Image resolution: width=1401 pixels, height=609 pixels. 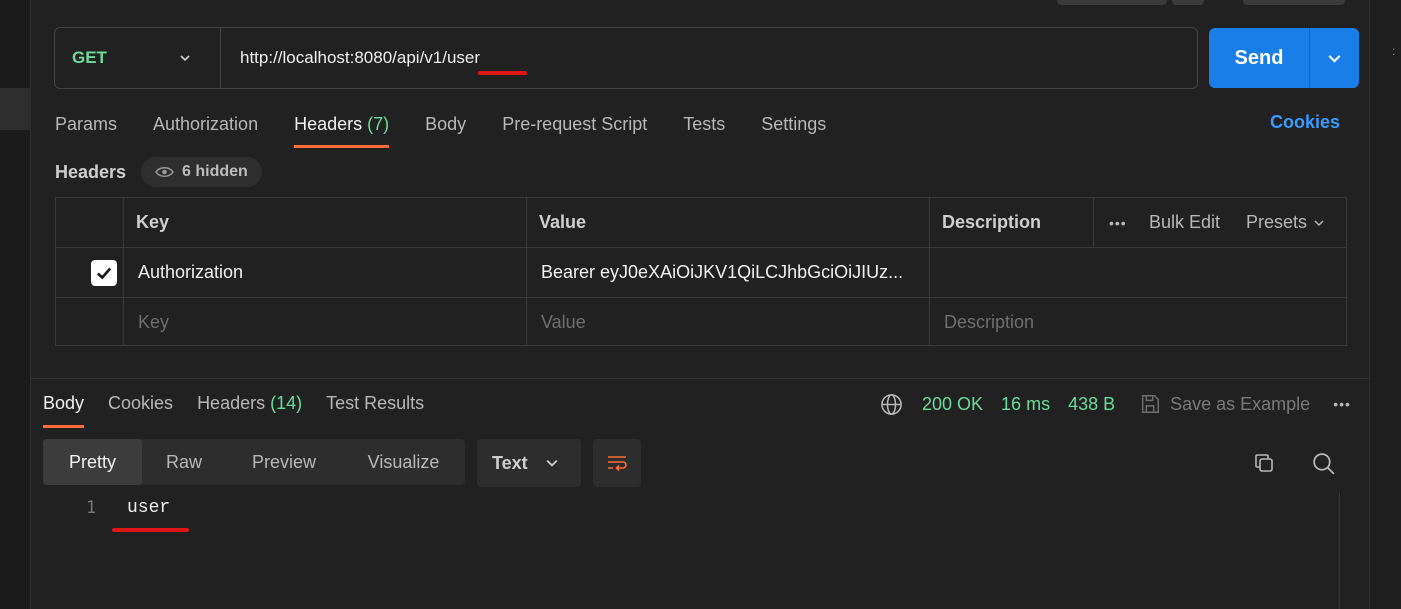 What do you see at coordinates (891, 404) in the screenshot?
I see `globe-icon` at bounding box center [891, 404].